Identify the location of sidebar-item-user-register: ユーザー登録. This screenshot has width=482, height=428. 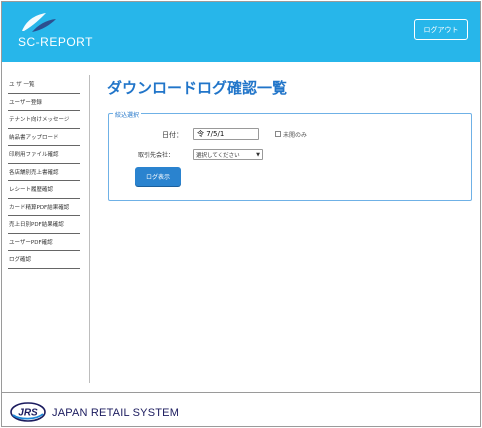
(44, 102).